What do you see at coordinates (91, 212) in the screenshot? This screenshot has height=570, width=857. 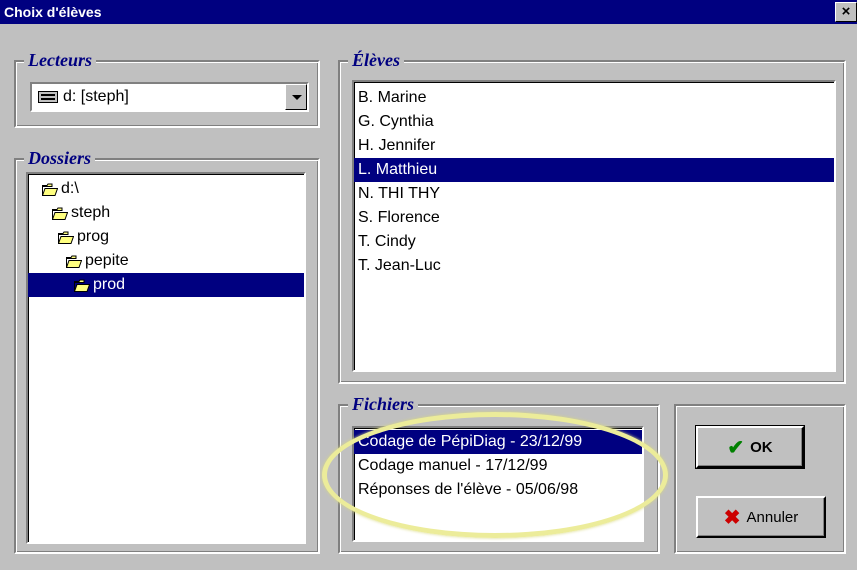 I see `folder-label: steph` at bounding box center [91, 212].